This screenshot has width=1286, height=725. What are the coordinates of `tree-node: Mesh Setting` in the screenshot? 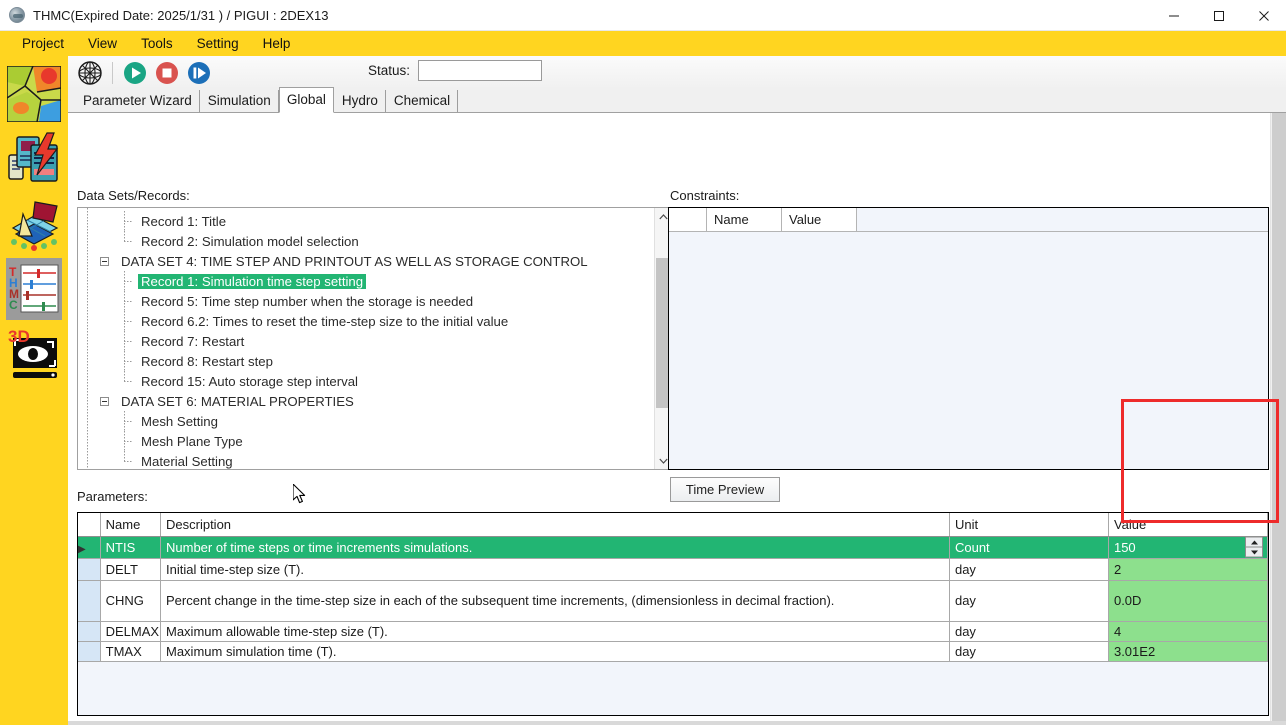 It's located at (366, 421).